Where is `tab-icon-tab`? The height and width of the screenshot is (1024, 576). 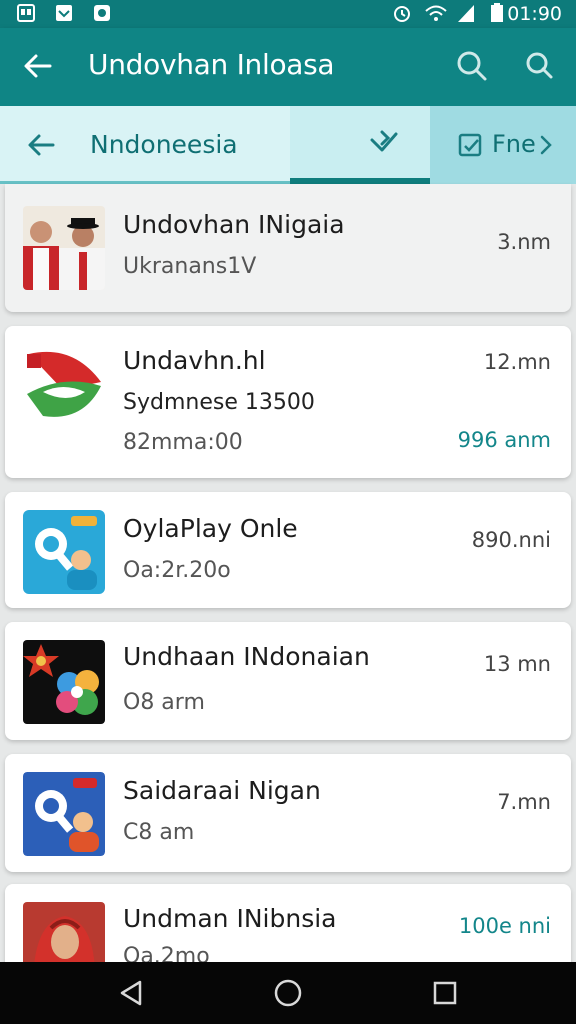 tab-icon-tab is located at coordinates (360, 145).